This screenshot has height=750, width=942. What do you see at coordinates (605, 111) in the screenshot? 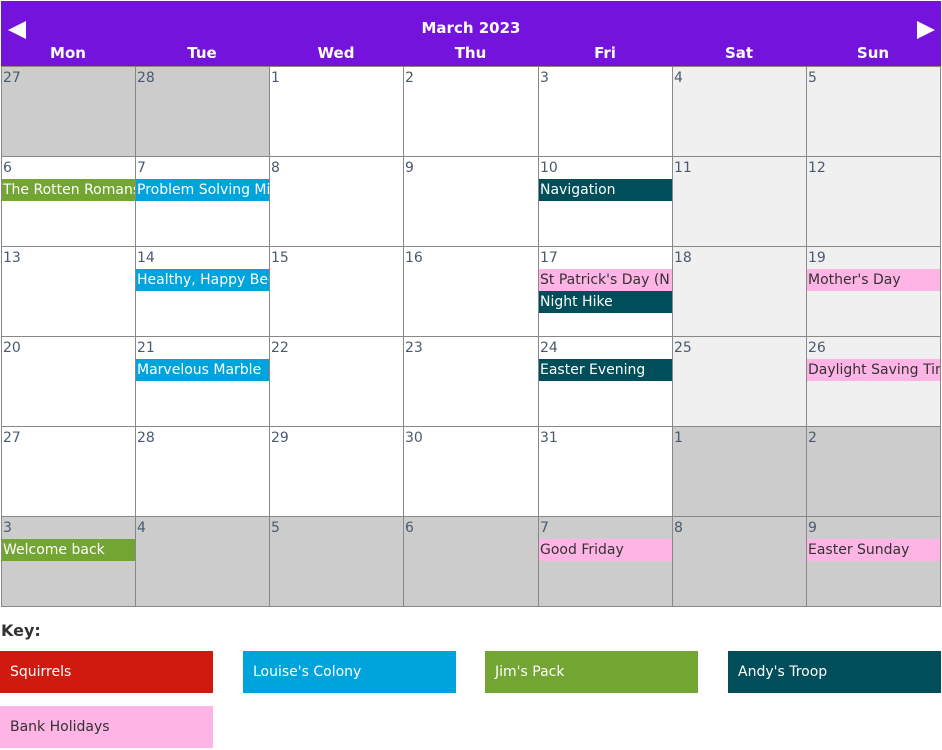
I see `day-cell: 3` at bounding box center [605, 111].